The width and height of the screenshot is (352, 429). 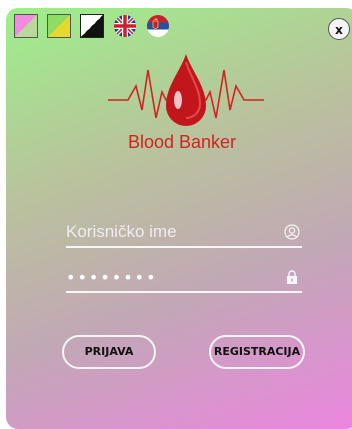 What do you see at coordinates (92, 26) in the screenshot?
I see `theme-black-white-button` at bounding box center [92, 26].